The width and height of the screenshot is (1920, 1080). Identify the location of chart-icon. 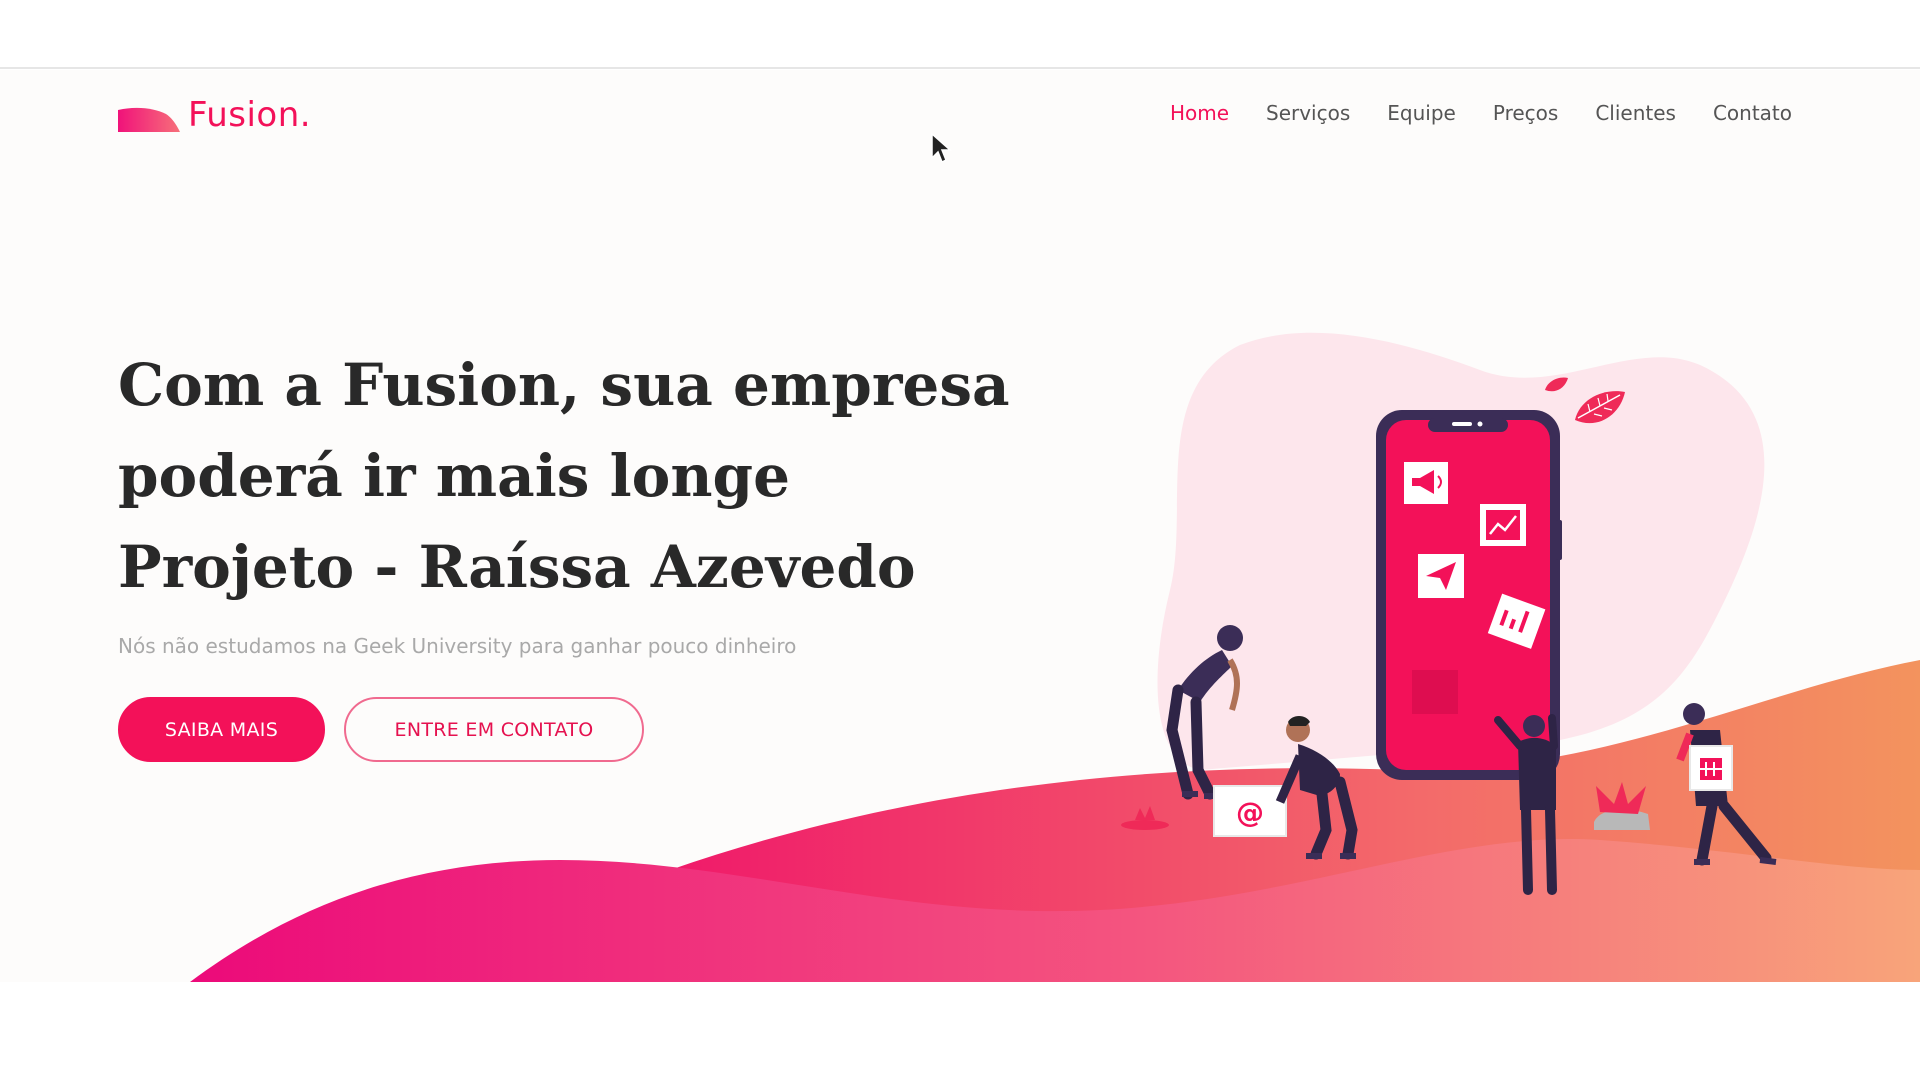
(1503, 525).